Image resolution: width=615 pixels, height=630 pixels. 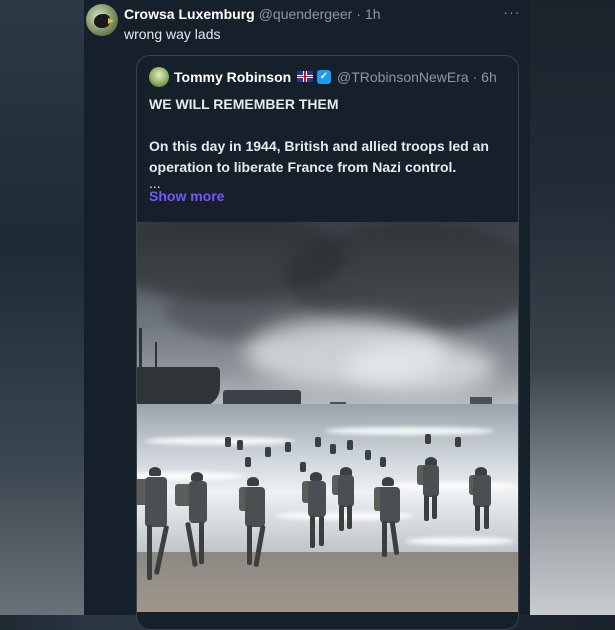 I want to click on verified-badge-icon: ✓, so click(x=324, y=77).